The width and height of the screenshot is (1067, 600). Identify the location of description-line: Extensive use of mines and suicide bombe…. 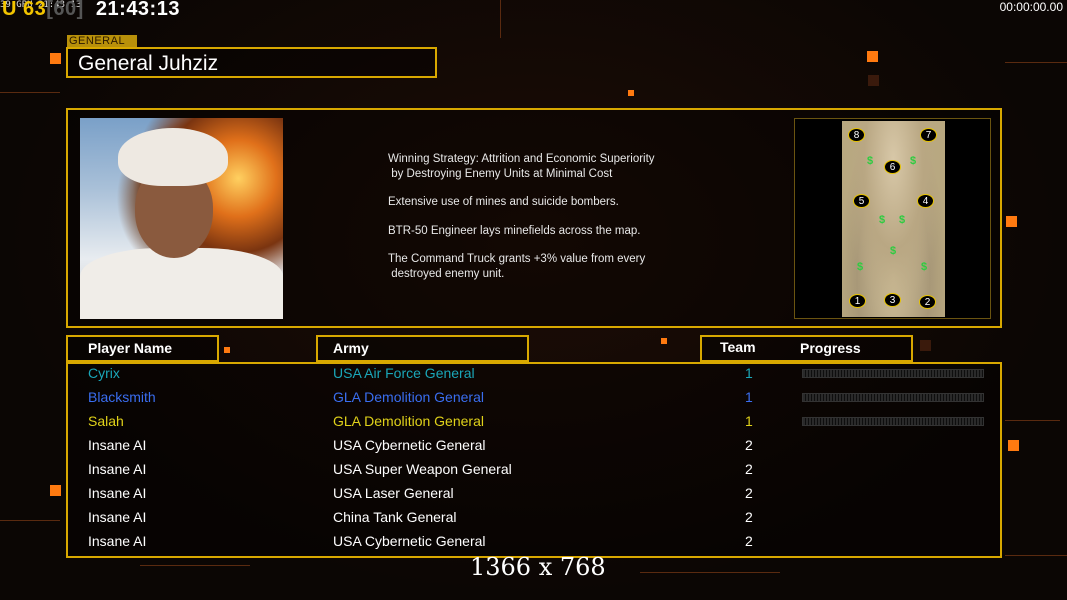
(503, 202).